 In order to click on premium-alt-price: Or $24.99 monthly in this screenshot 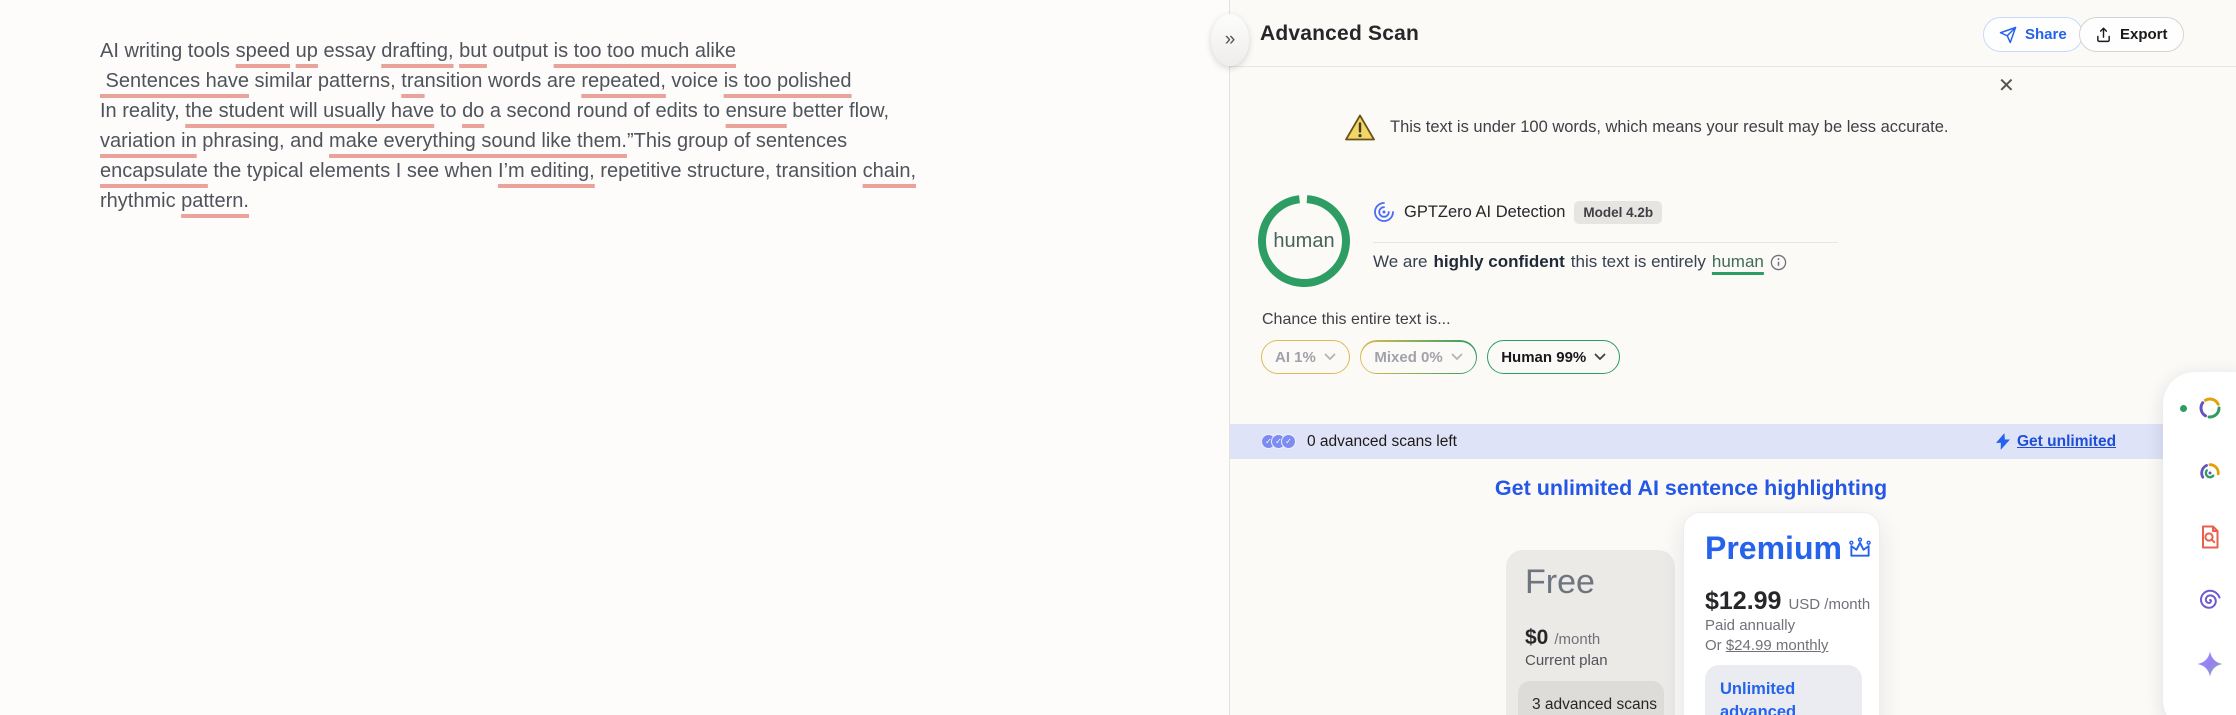, I will do `click(1767, 645)`.